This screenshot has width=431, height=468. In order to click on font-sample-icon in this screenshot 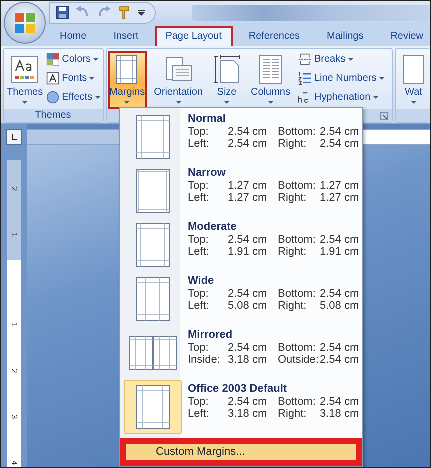, I will do `click(25, 70)`.